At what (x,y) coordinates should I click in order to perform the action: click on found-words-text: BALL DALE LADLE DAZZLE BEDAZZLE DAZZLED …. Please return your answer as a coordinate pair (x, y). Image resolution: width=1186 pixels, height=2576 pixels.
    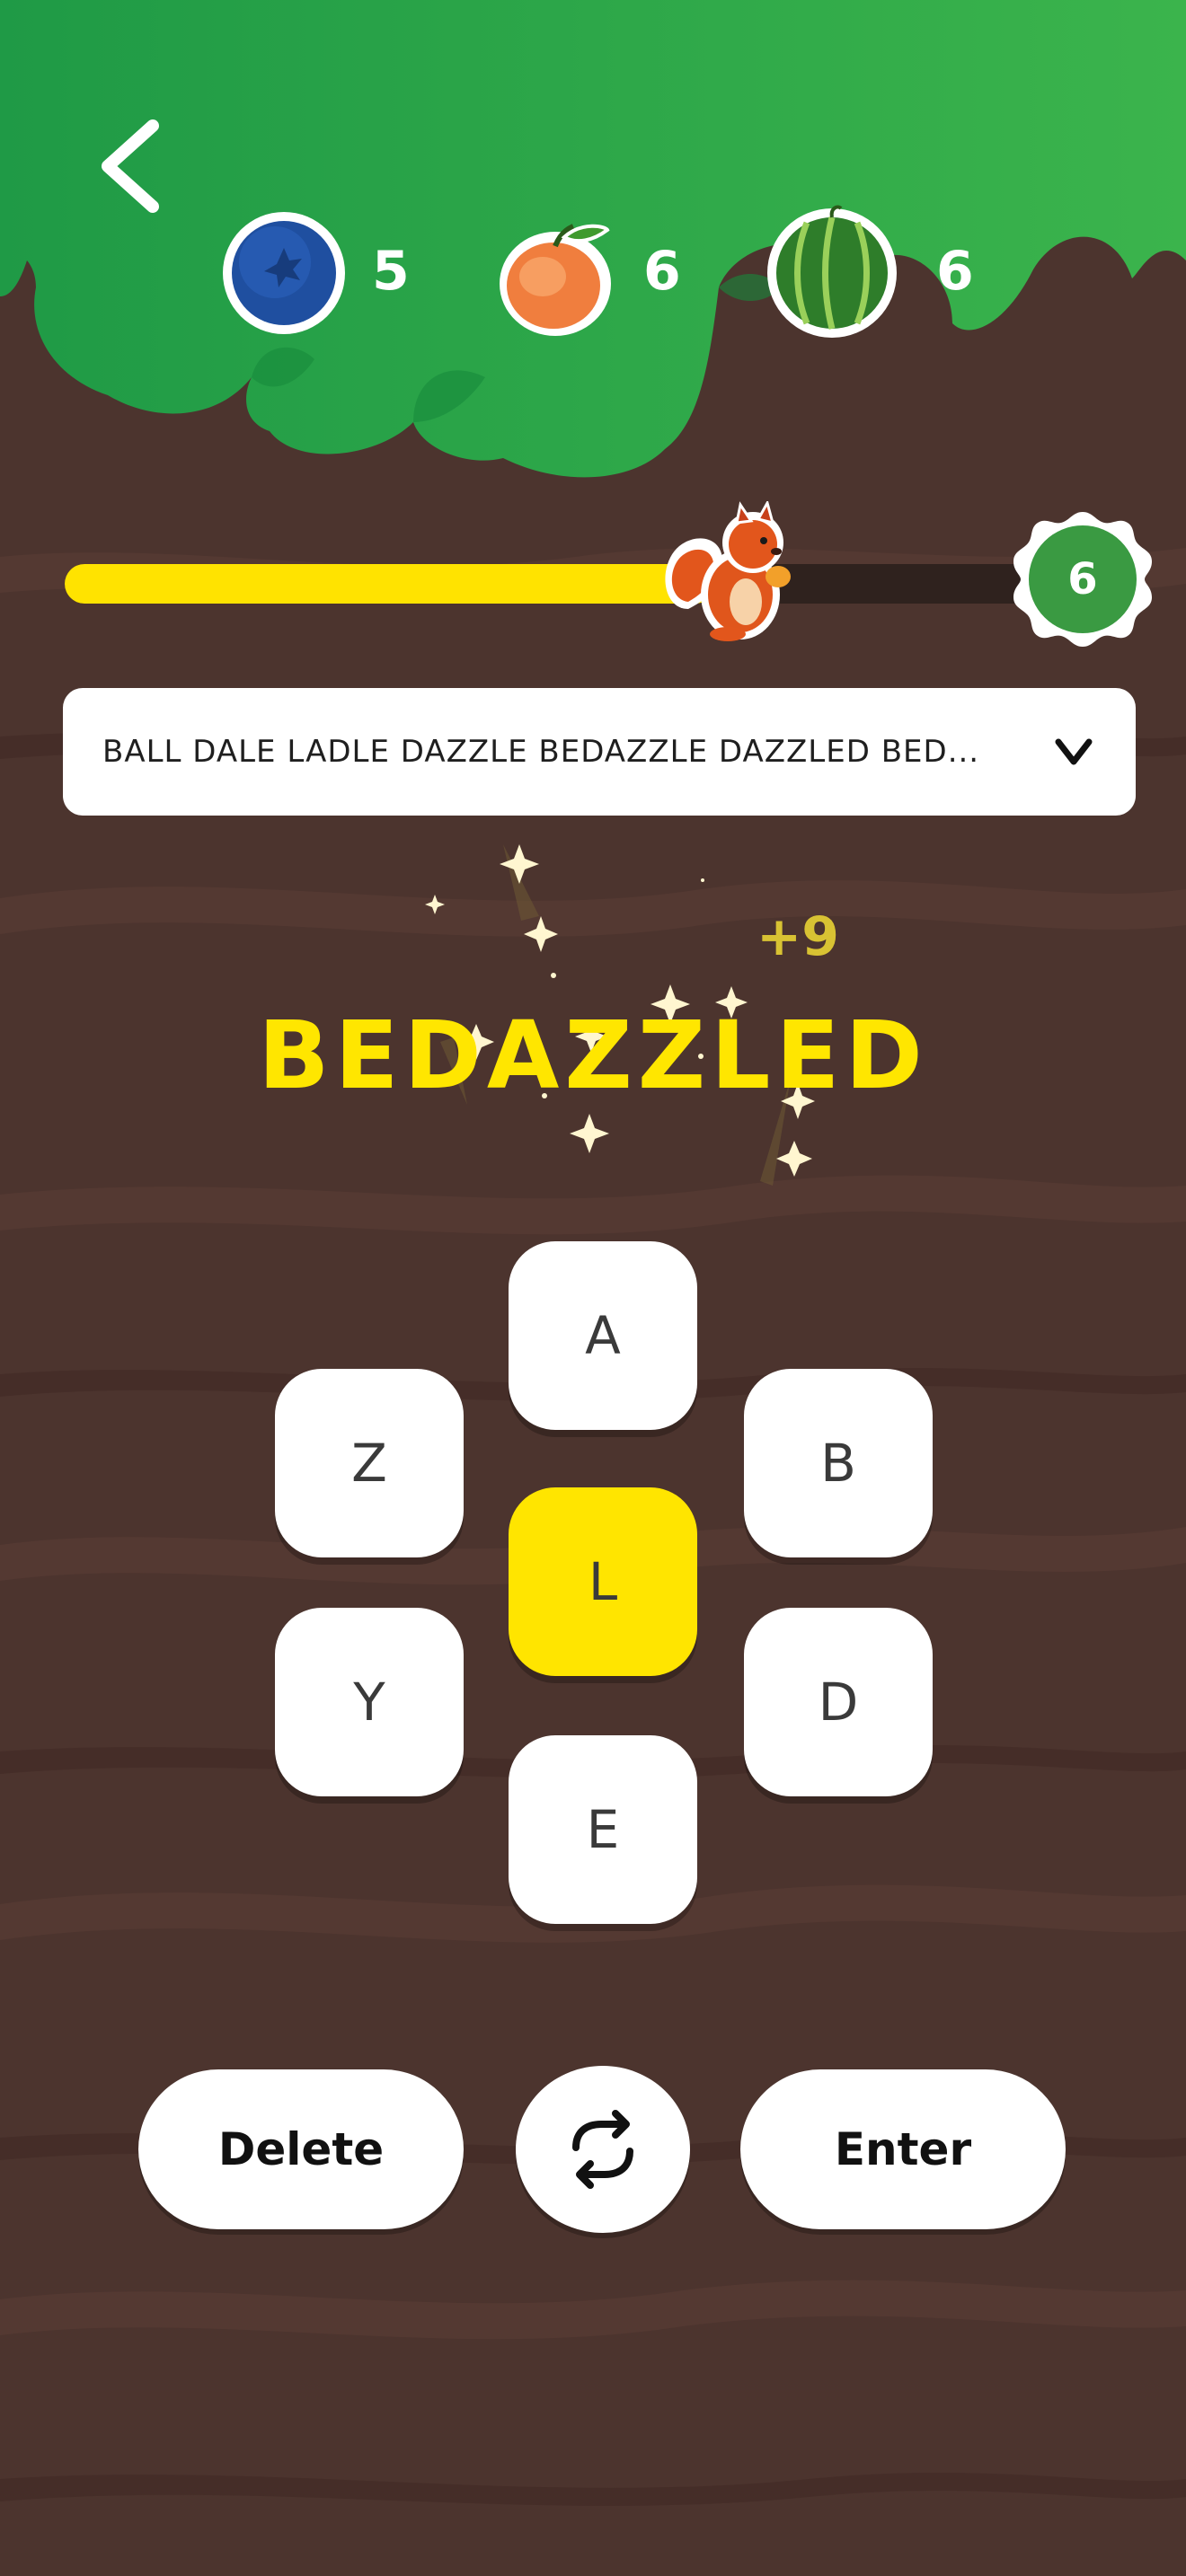
    Looking at the image, I should click on (541, 752).